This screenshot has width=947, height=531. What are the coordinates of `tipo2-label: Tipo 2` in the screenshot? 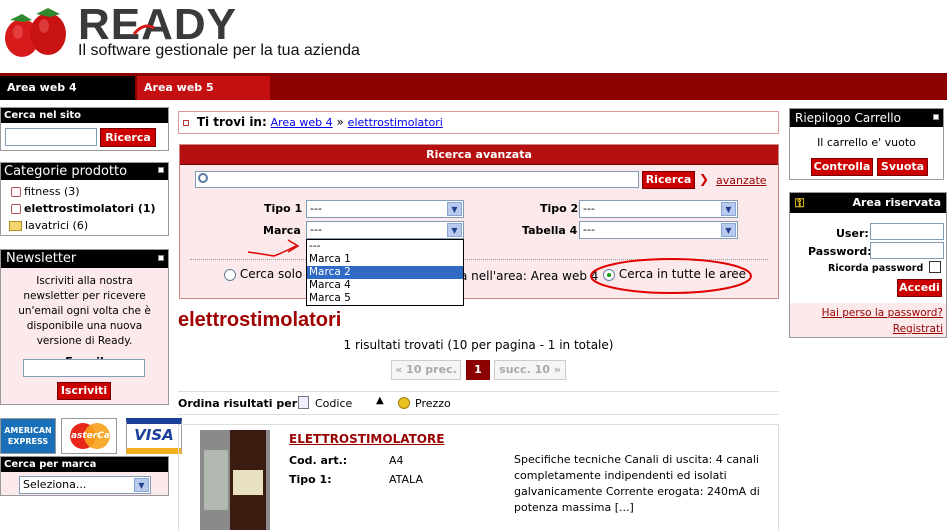 It's located at (559, 208).